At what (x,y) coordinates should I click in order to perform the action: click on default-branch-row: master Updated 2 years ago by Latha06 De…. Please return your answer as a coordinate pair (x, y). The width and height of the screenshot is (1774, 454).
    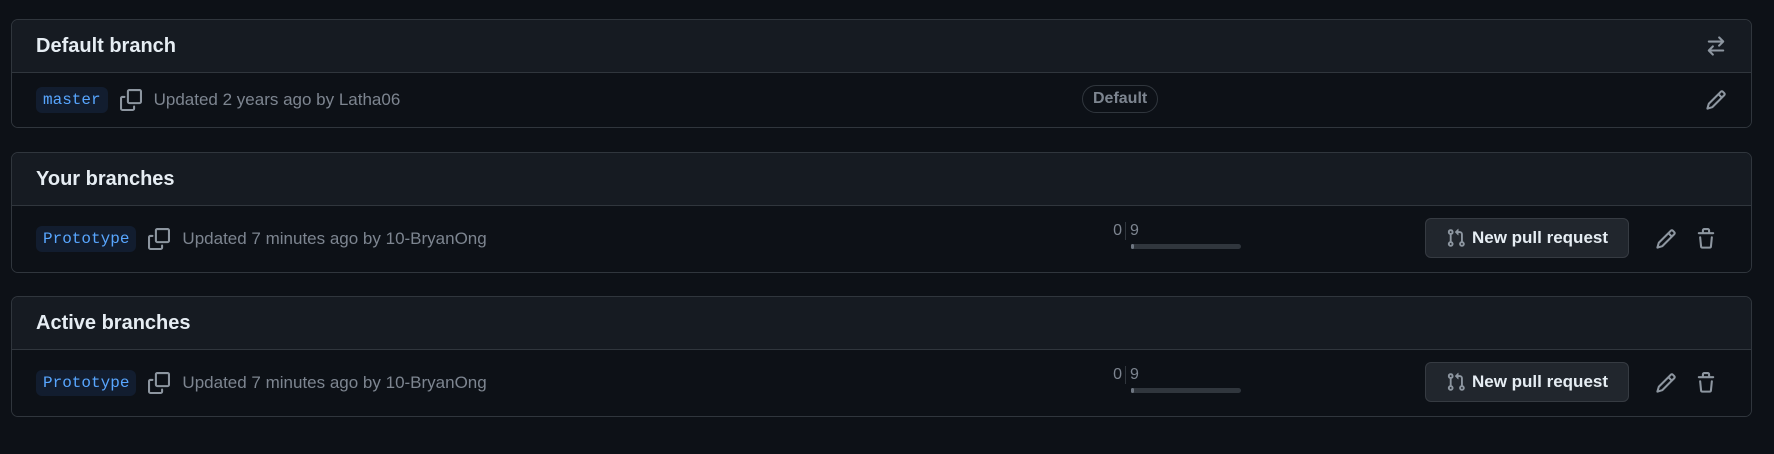
    Looking at the image, I should click on (881, 100).